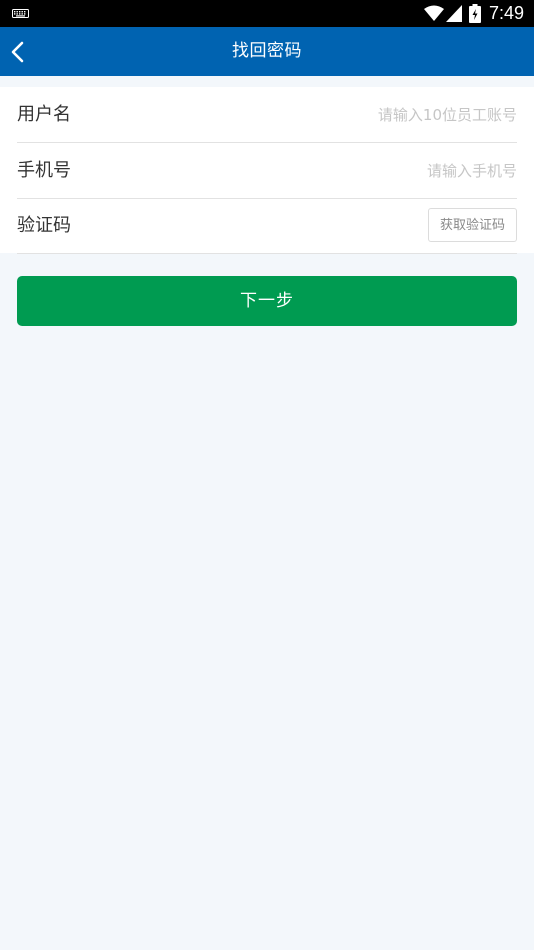 The image size is (534, 950). I want to click on keyboard-icon, so click(20, 13).